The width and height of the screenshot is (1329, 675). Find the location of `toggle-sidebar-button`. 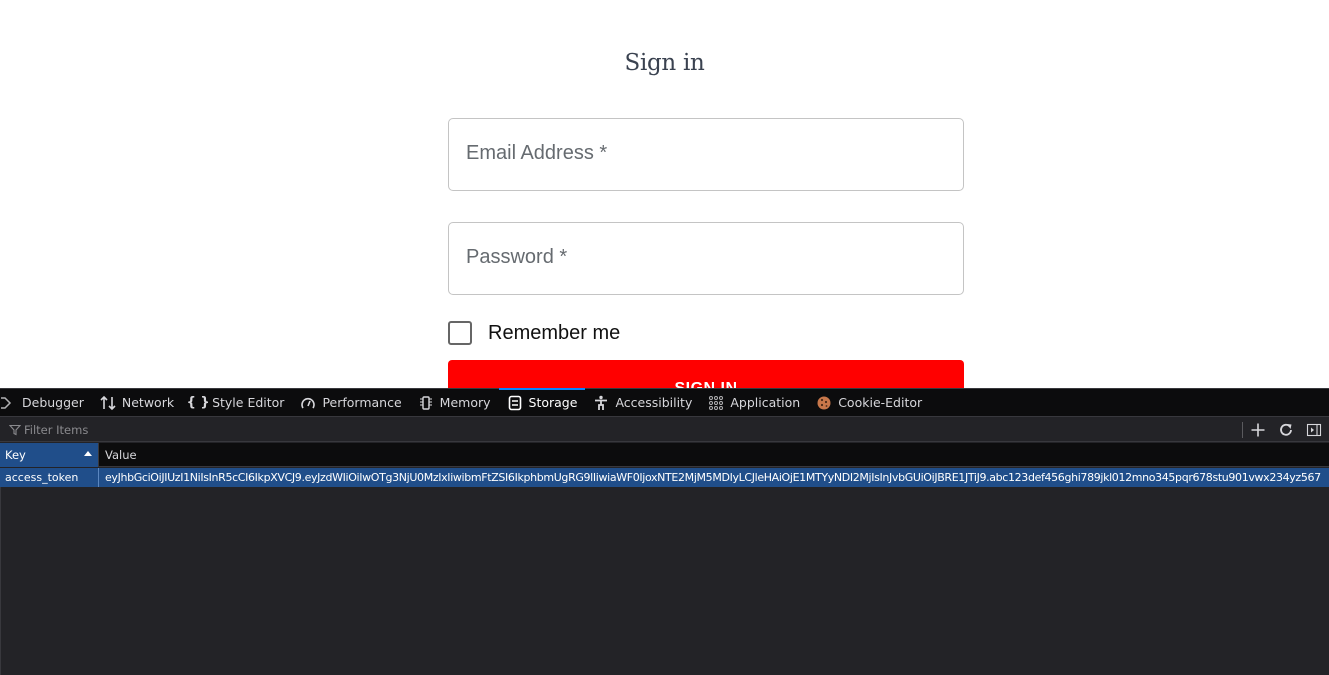

toggle-sidebar-button is located at coordinates (1314, 430).